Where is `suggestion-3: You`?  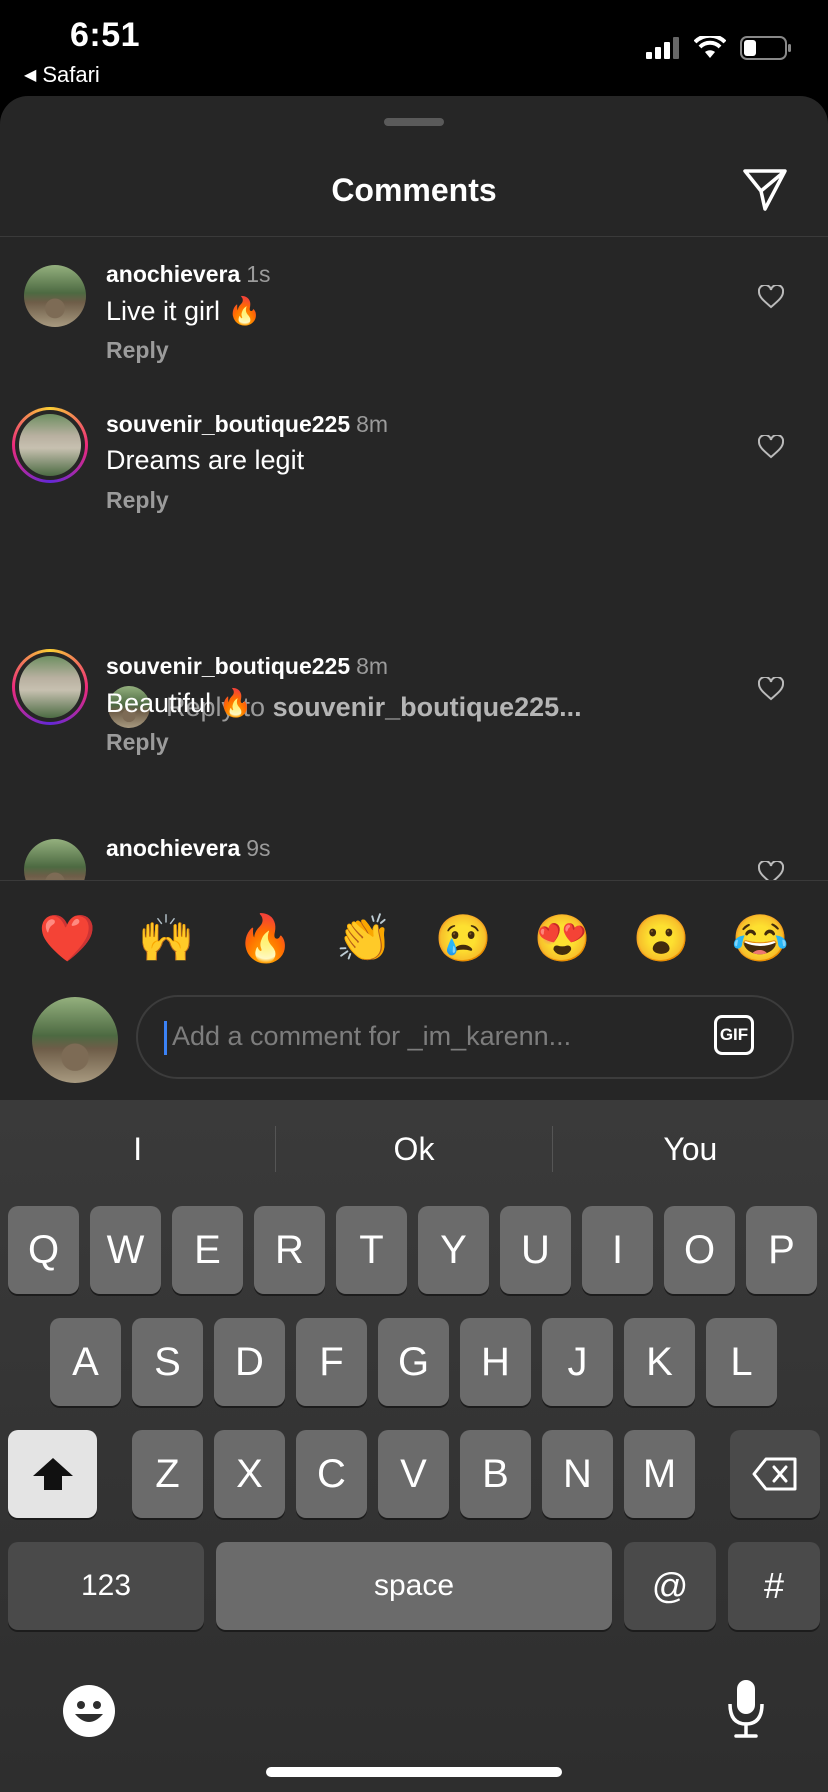 suggestion-3: You is located at coordinates (690, 1149).